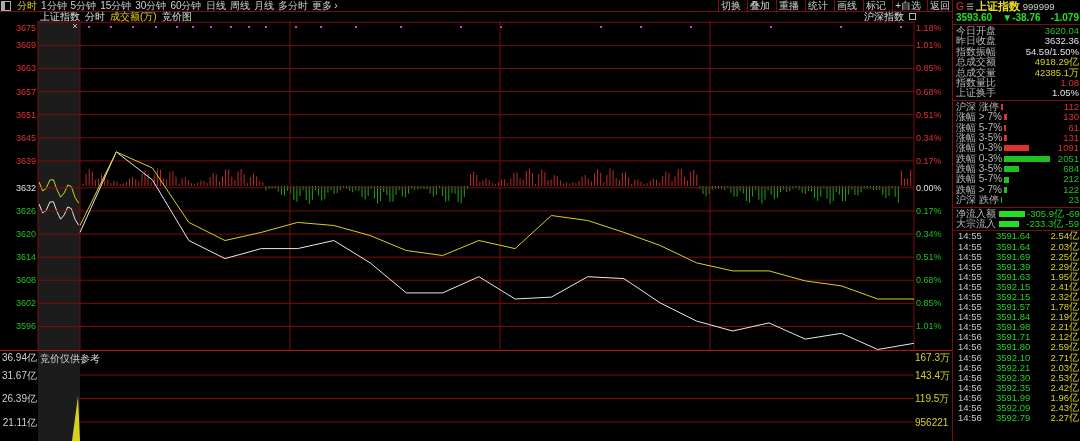 This screenshot has width=1080, height=441. Describe the element at coordinates (997, 6) in the screenshot. I see `index-name: 上证指数` at that location.